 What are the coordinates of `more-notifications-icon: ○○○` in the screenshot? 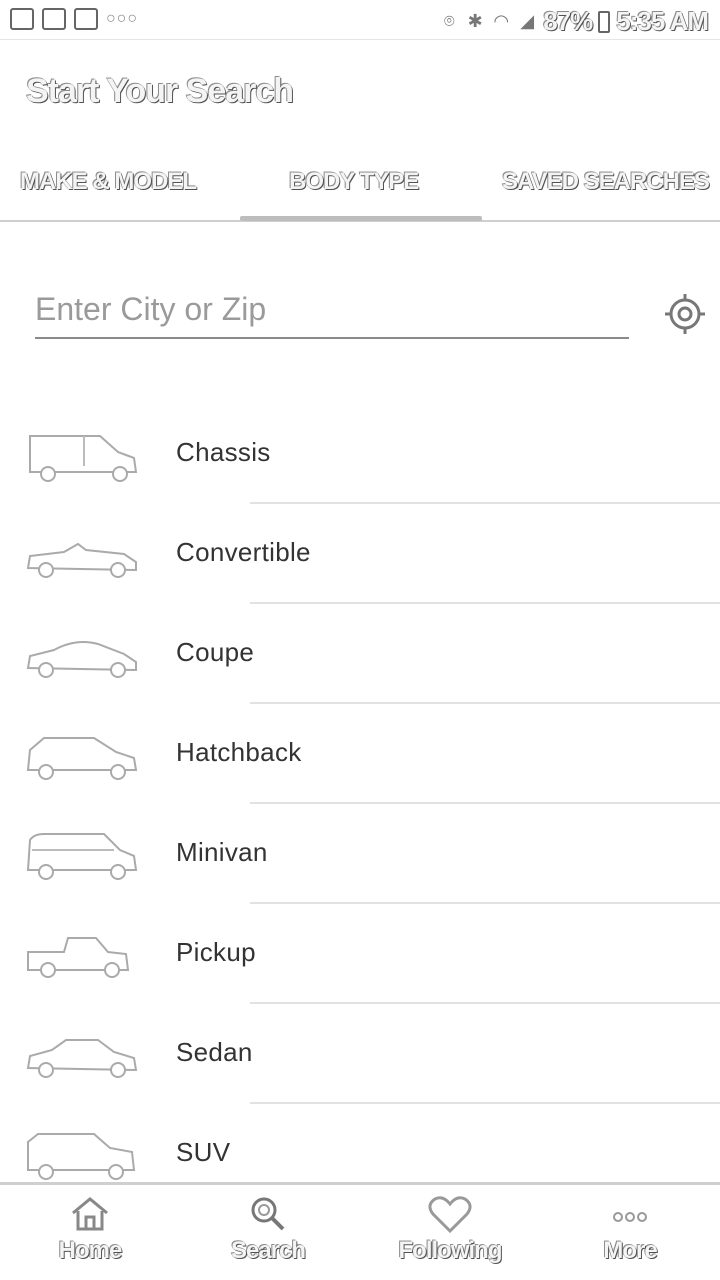 It's located at (122, 18).